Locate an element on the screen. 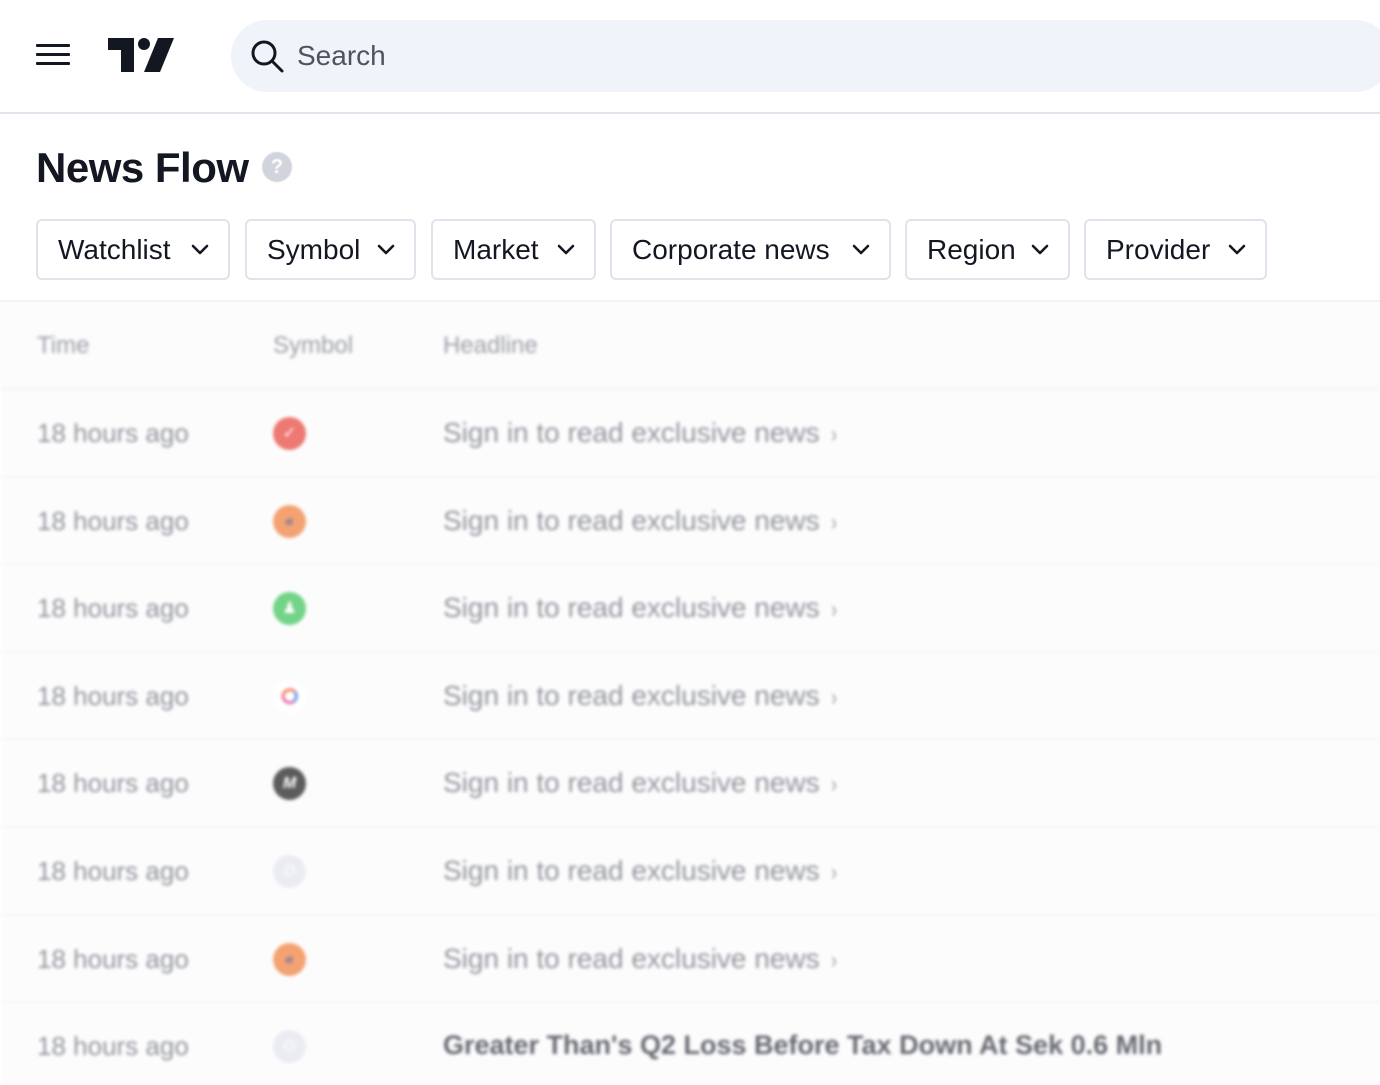 The width and height of the screenshot is (1380, 1085). search-icon is located at coordinates (267, 56).